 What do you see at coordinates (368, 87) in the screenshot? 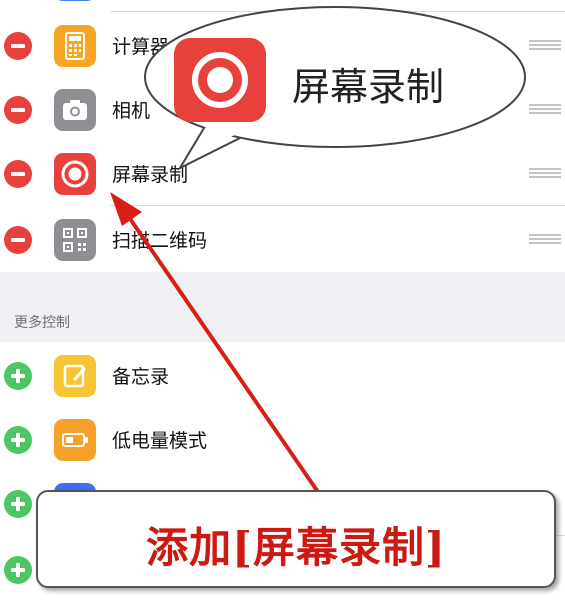
I see `bubble-label: 屏幕录制` at bounding box center [368, 87].